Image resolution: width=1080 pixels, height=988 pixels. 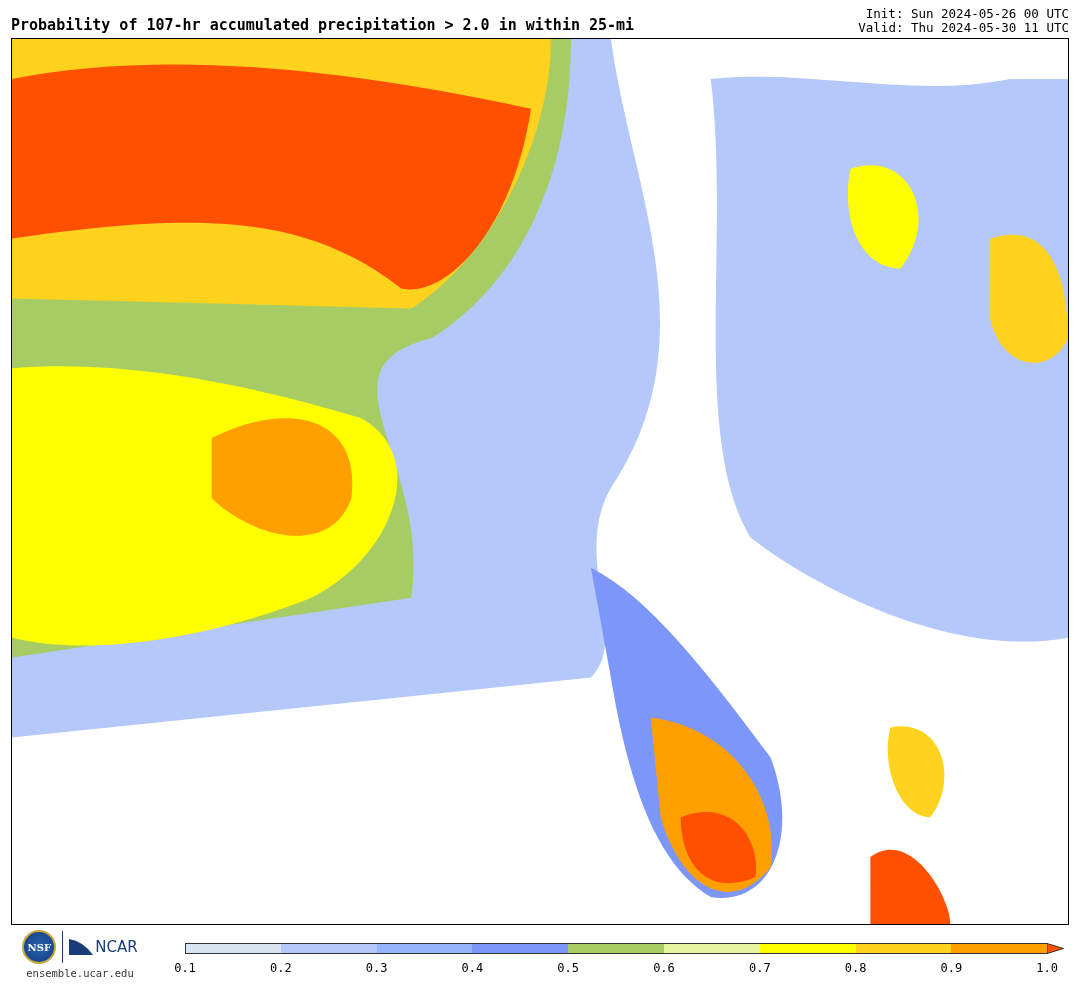 I want to click on tick-label: 0.1, so click(x=185, y=968).